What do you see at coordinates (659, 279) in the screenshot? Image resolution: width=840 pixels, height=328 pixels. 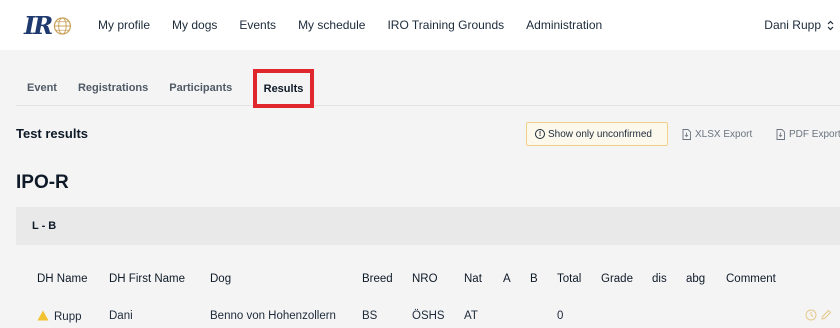 I see `col-dis: dis` at bounding box center [659, 279].